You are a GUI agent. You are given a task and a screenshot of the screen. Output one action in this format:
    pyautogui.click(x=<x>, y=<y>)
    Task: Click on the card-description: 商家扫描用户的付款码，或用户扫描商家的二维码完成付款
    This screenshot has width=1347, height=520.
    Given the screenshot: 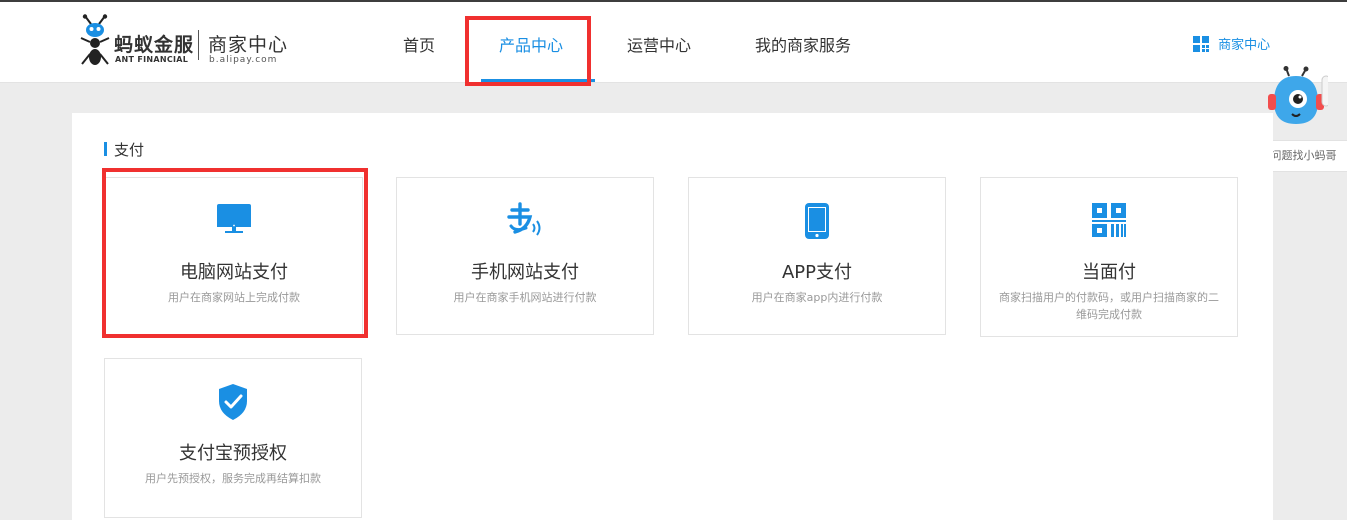 What is the action you would take?
    pyautogui.click(x=1109, y=306)
    